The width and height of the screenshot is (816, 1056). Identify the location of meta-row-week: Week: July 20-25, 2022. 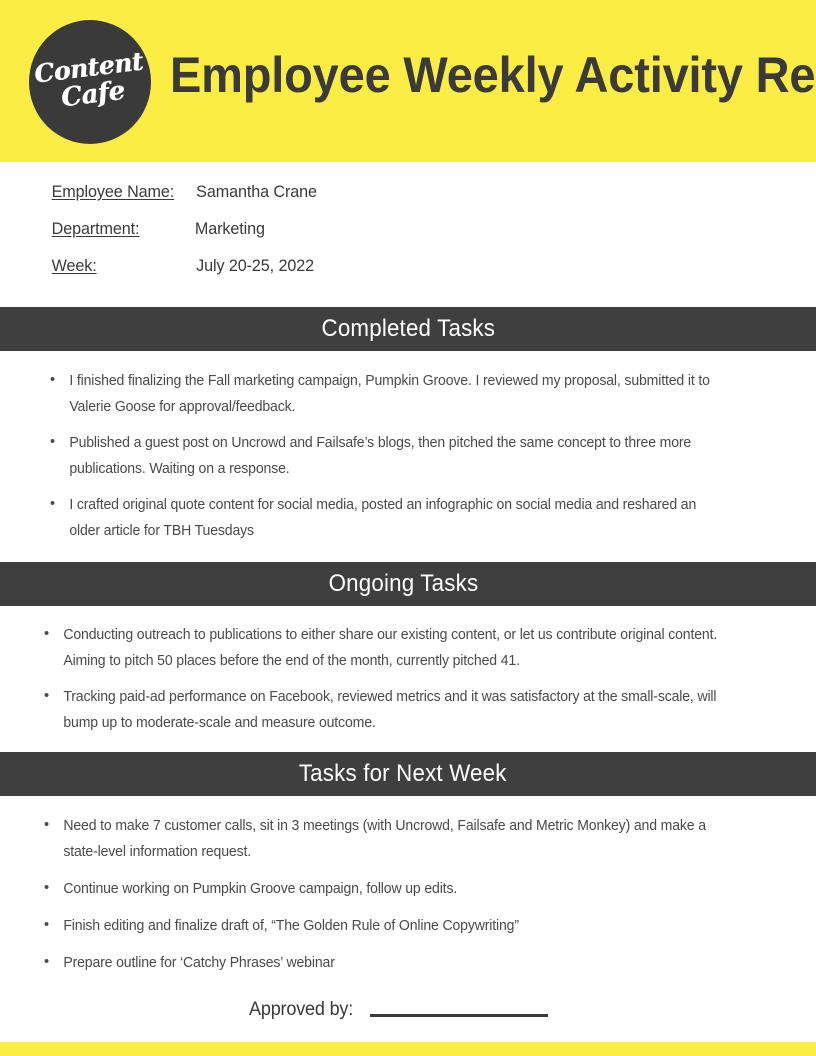
(298, 274).